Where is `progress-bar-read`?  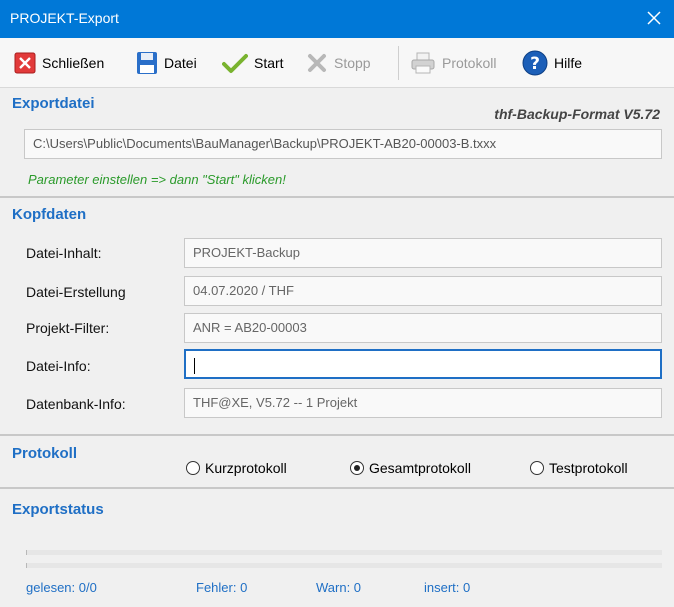
progress-bar-read is located at coordinates (344, 552).